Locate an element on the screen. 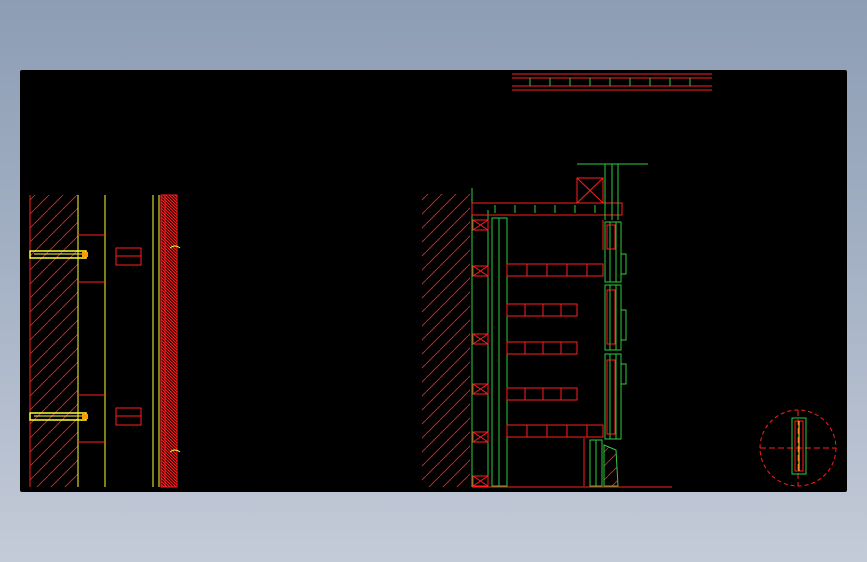 The width and height of the screenshot is (867, 562). detail-callout is located at coordinates (798, 448).